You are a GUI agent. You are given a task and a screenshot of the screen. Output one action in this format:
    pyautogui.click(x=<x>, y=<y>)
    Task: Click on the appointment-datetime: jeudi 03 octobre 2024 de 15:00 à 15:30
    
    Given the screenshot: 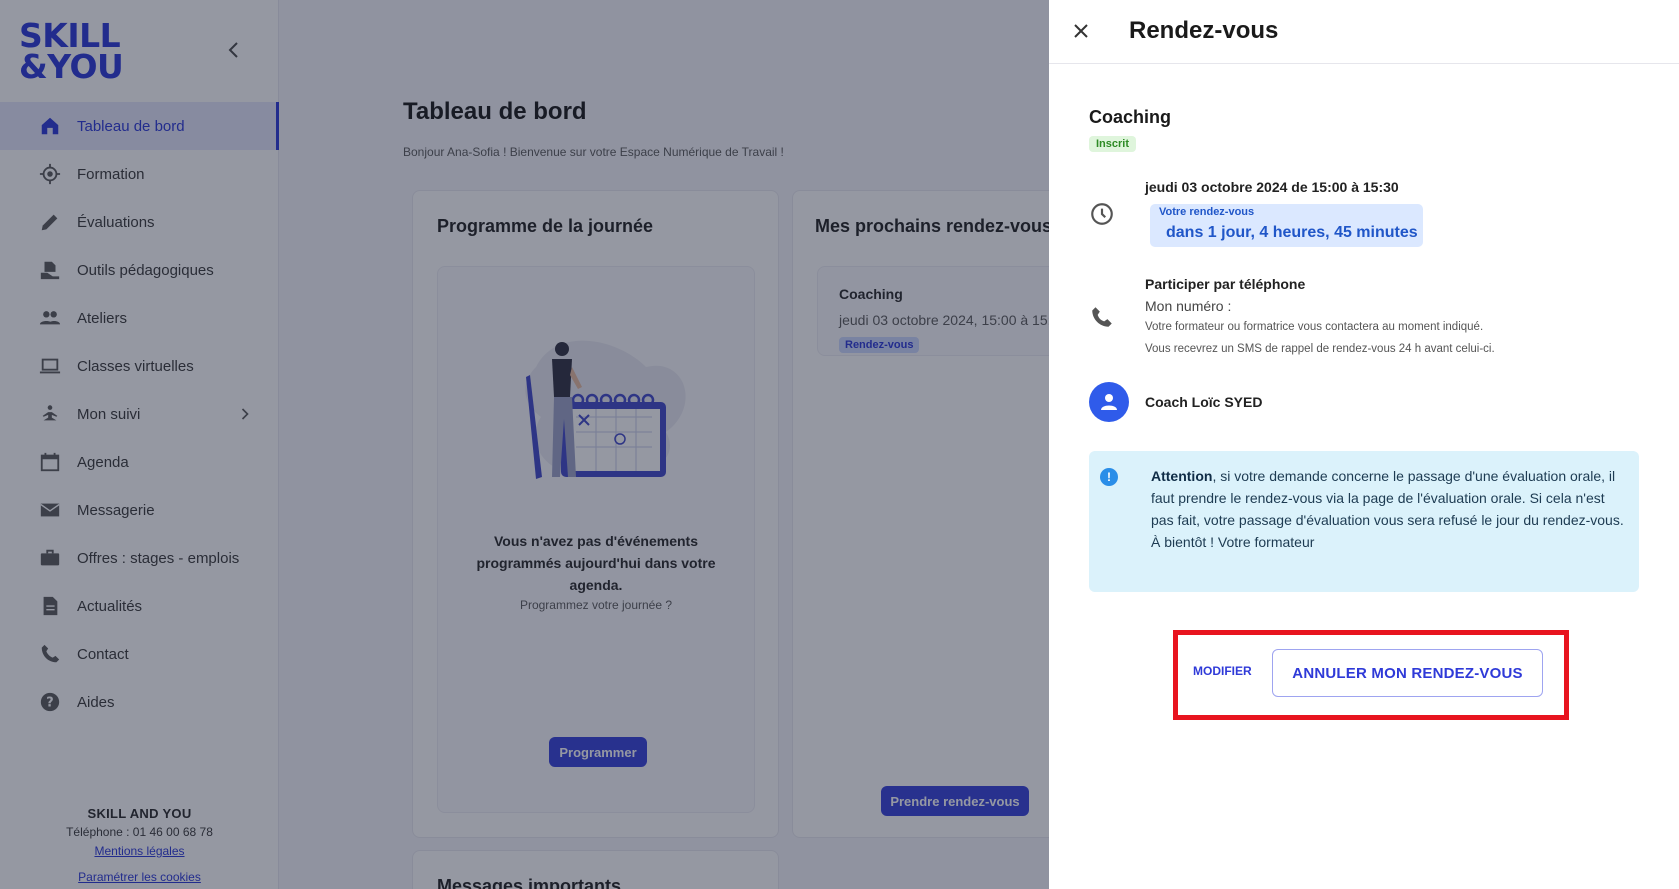 What is the action you would take?
    pyautogui.click(x=1272, y=187)
    